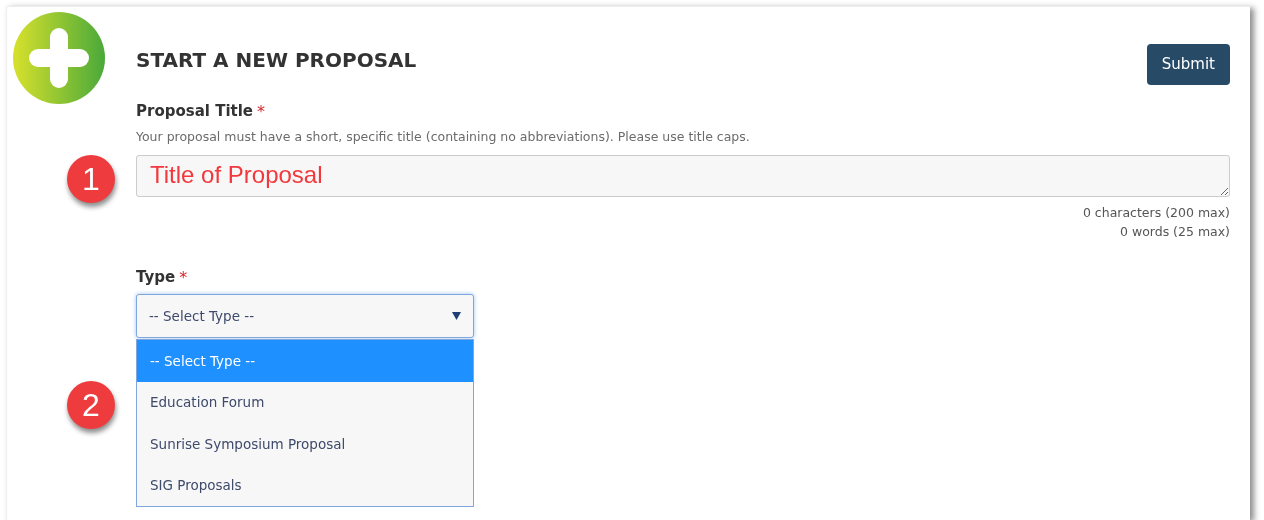 The height and width of the screenshot is (520, 1264). What do you see at coordinates (276, 60) in the screenshot?
I see `page-title: START A NEW PROPOSAL` at bounding box center [276, 60].